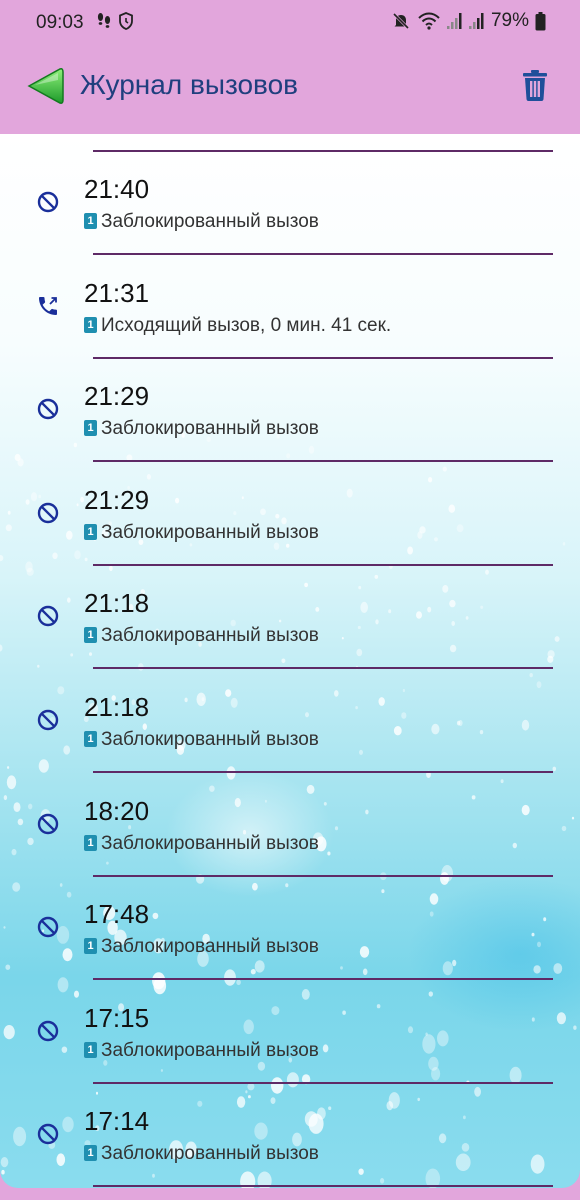  What do you see at coordinates (246, 325) in the screenshot?
I see `call-description: Исходящий вызов, 0 мин. 41 сек.` at bounding box center [246, 325].